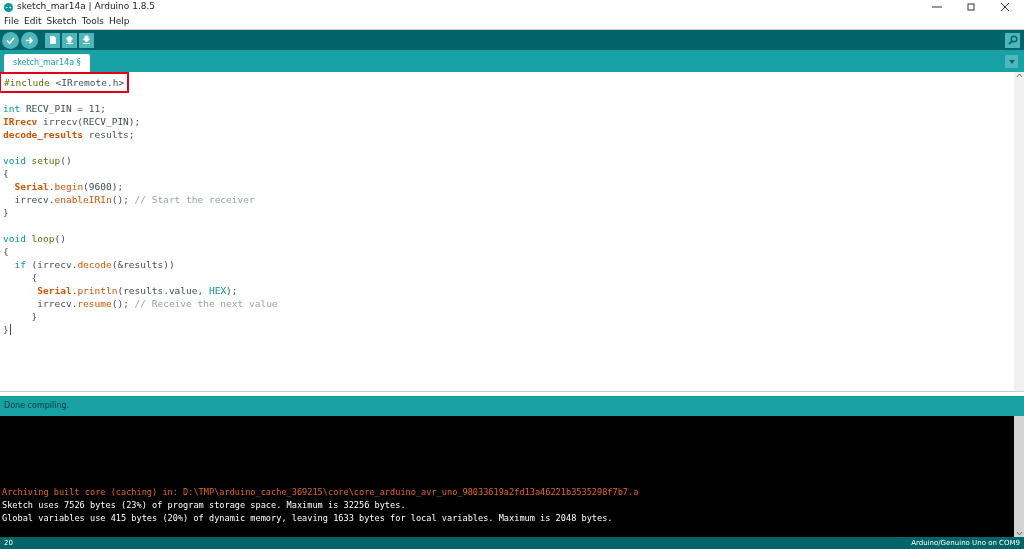 Image resolution: width=1024 pixels, height=549 pixels. I want to click on window-title: sketch_mar14a | Arduino 1.8.5, so click(86, 7).